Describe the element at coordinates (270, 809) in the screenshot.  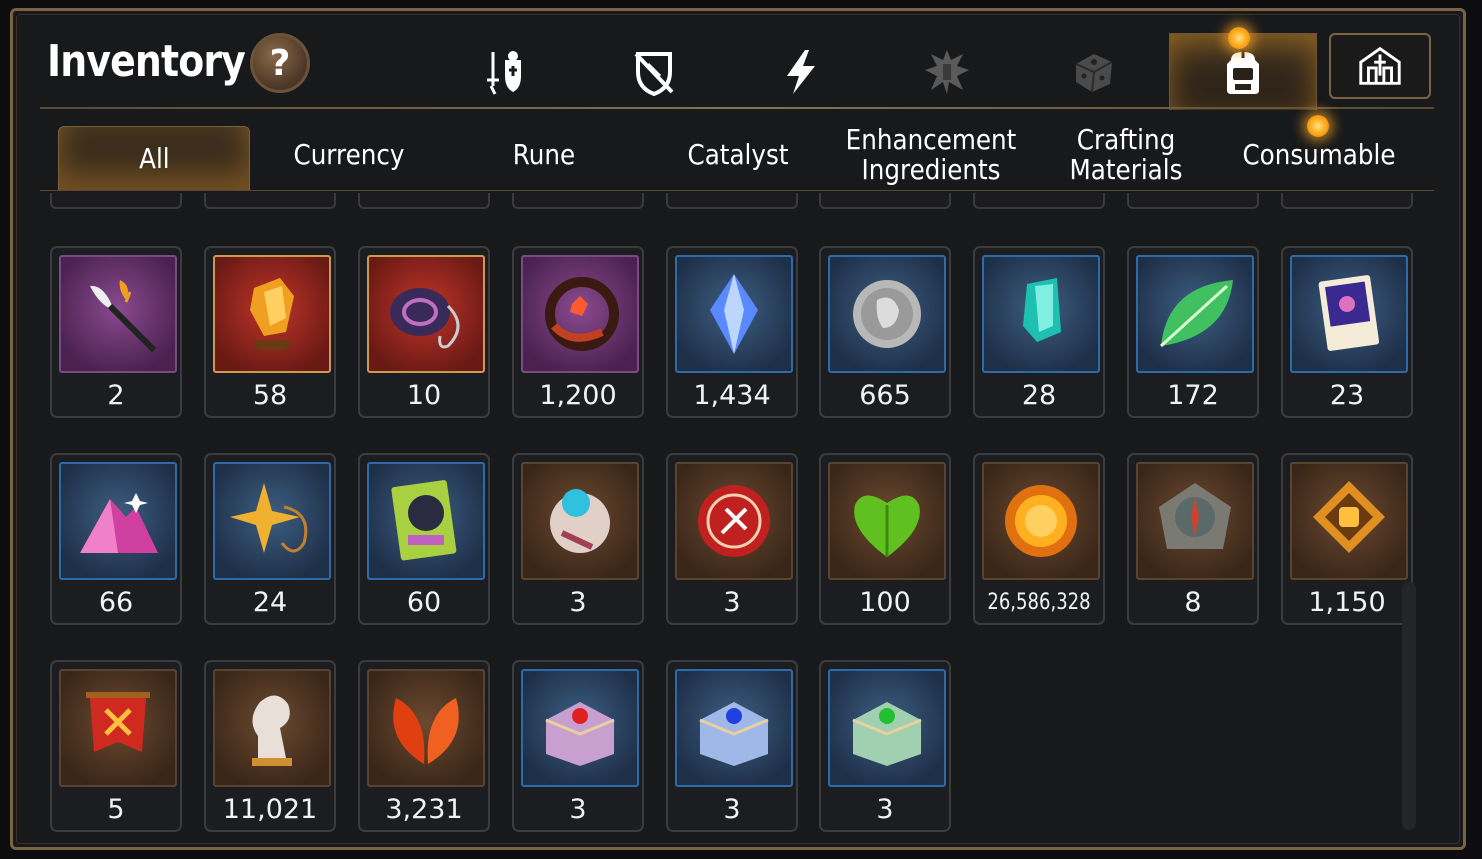
I see `item-count: 11,021` at that location.